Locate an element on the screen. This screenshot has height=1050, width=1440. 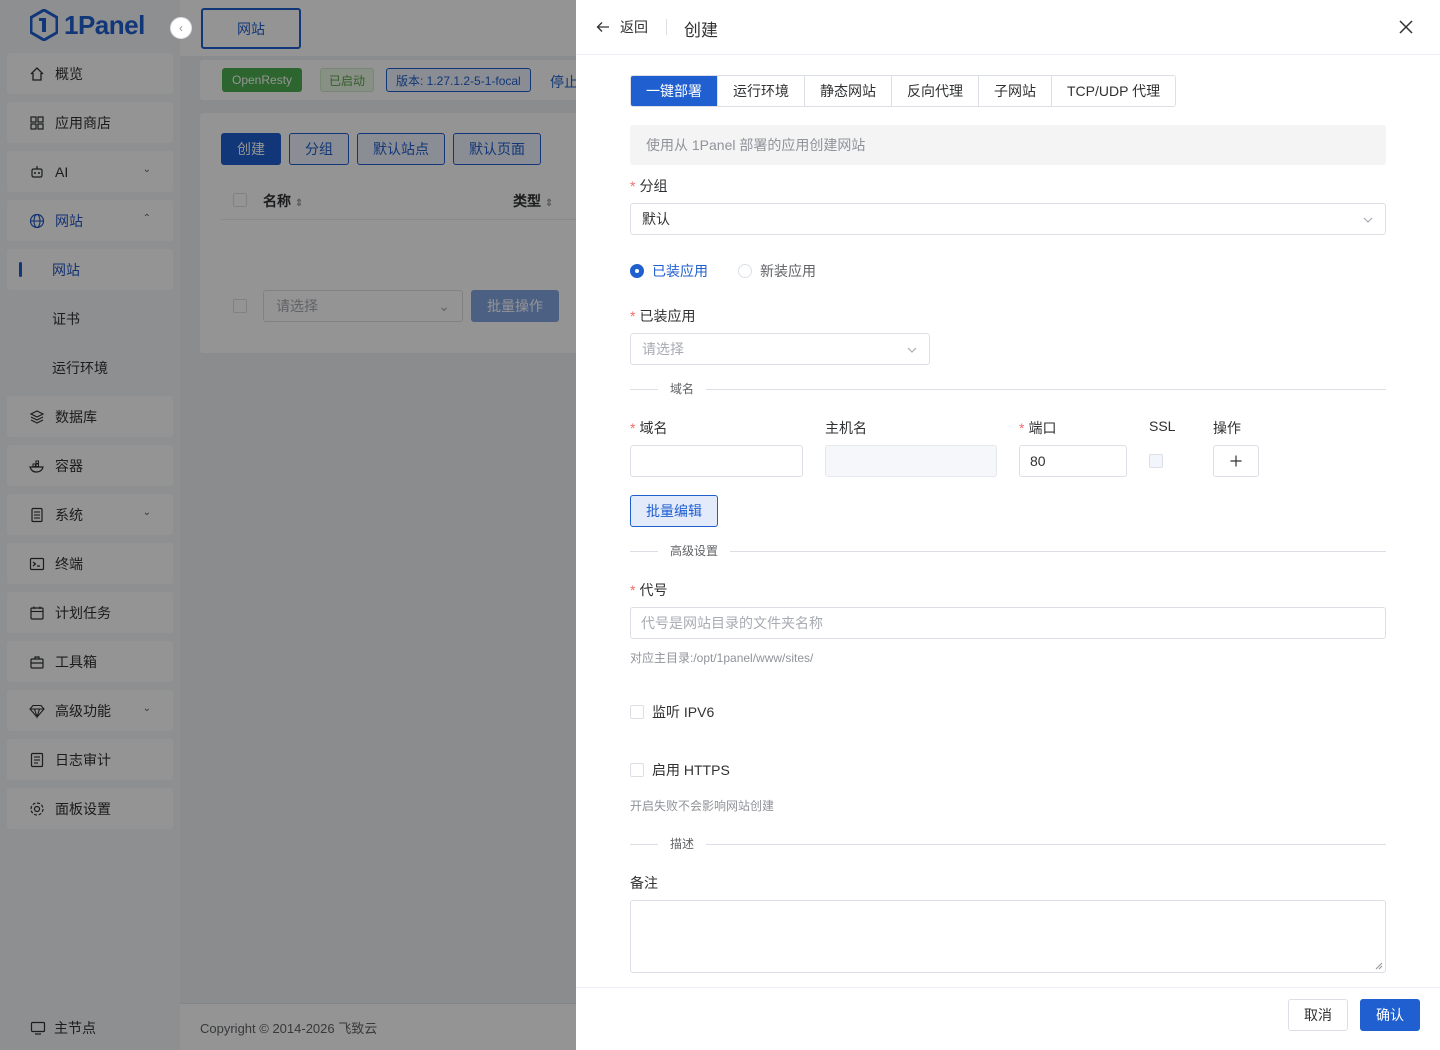
confirm-button: 确认 is located at coordinates (1390, 1015).